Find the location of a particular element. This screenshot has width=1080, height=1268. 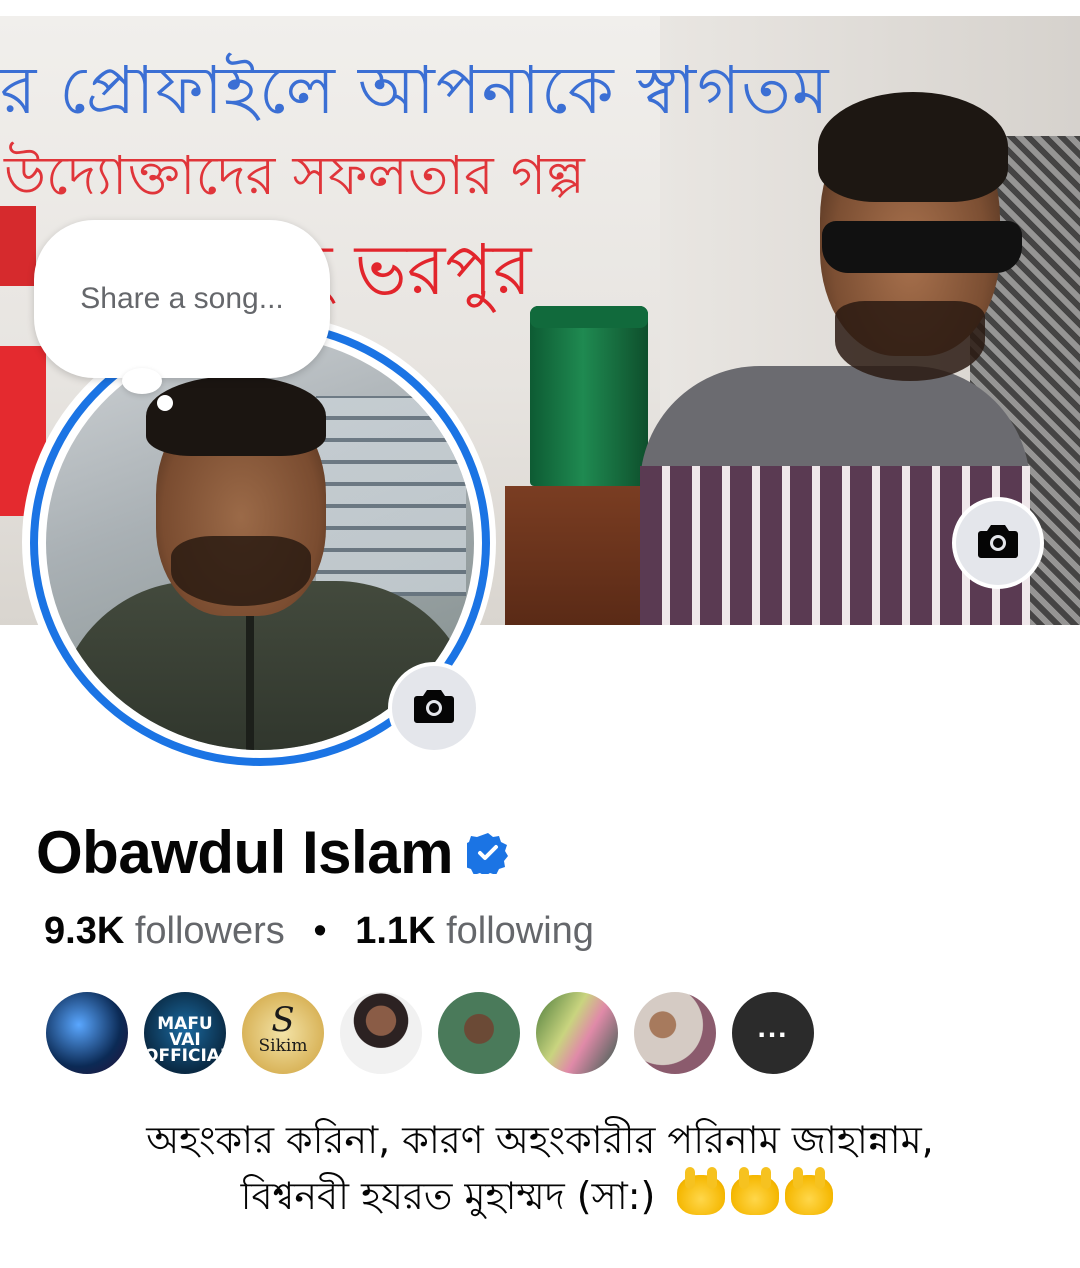

followers-label: followers is located at coordinates (209, 931).